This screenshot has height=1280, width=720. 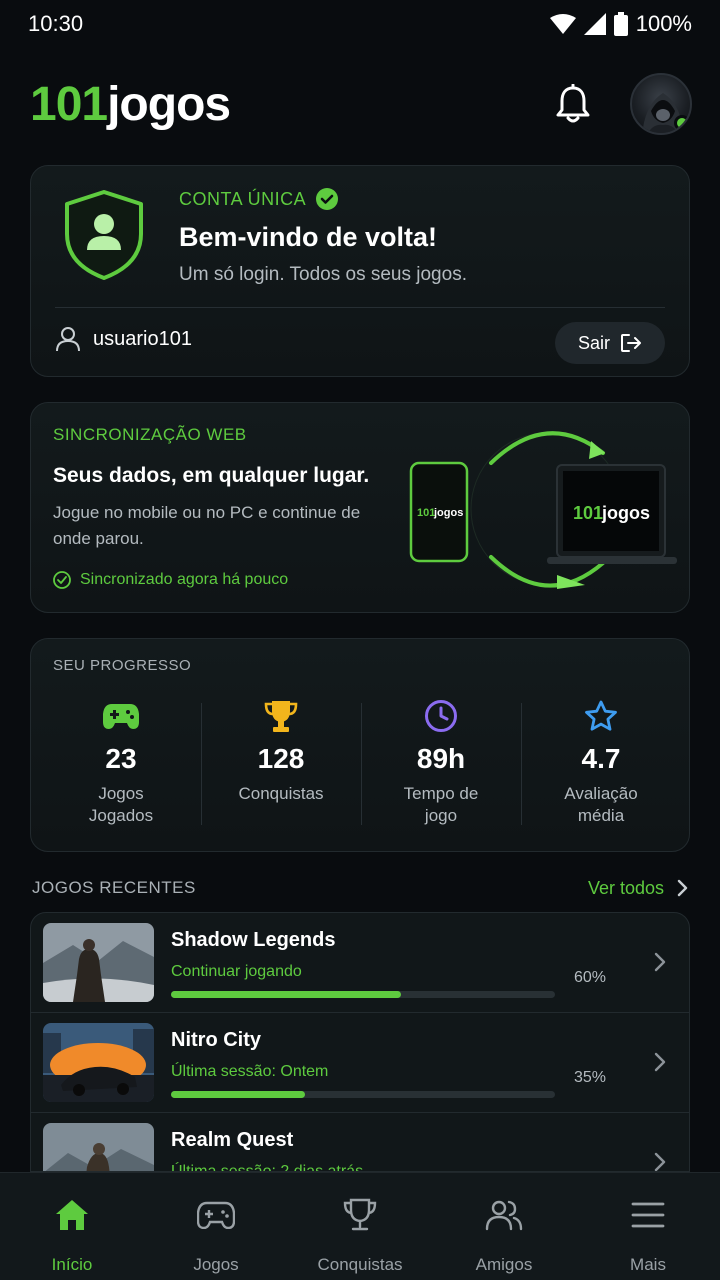 What do you see at coordinates (104, 235) in the screenshot?
I see `shield-user-icon` at bounding box center [104, 235].